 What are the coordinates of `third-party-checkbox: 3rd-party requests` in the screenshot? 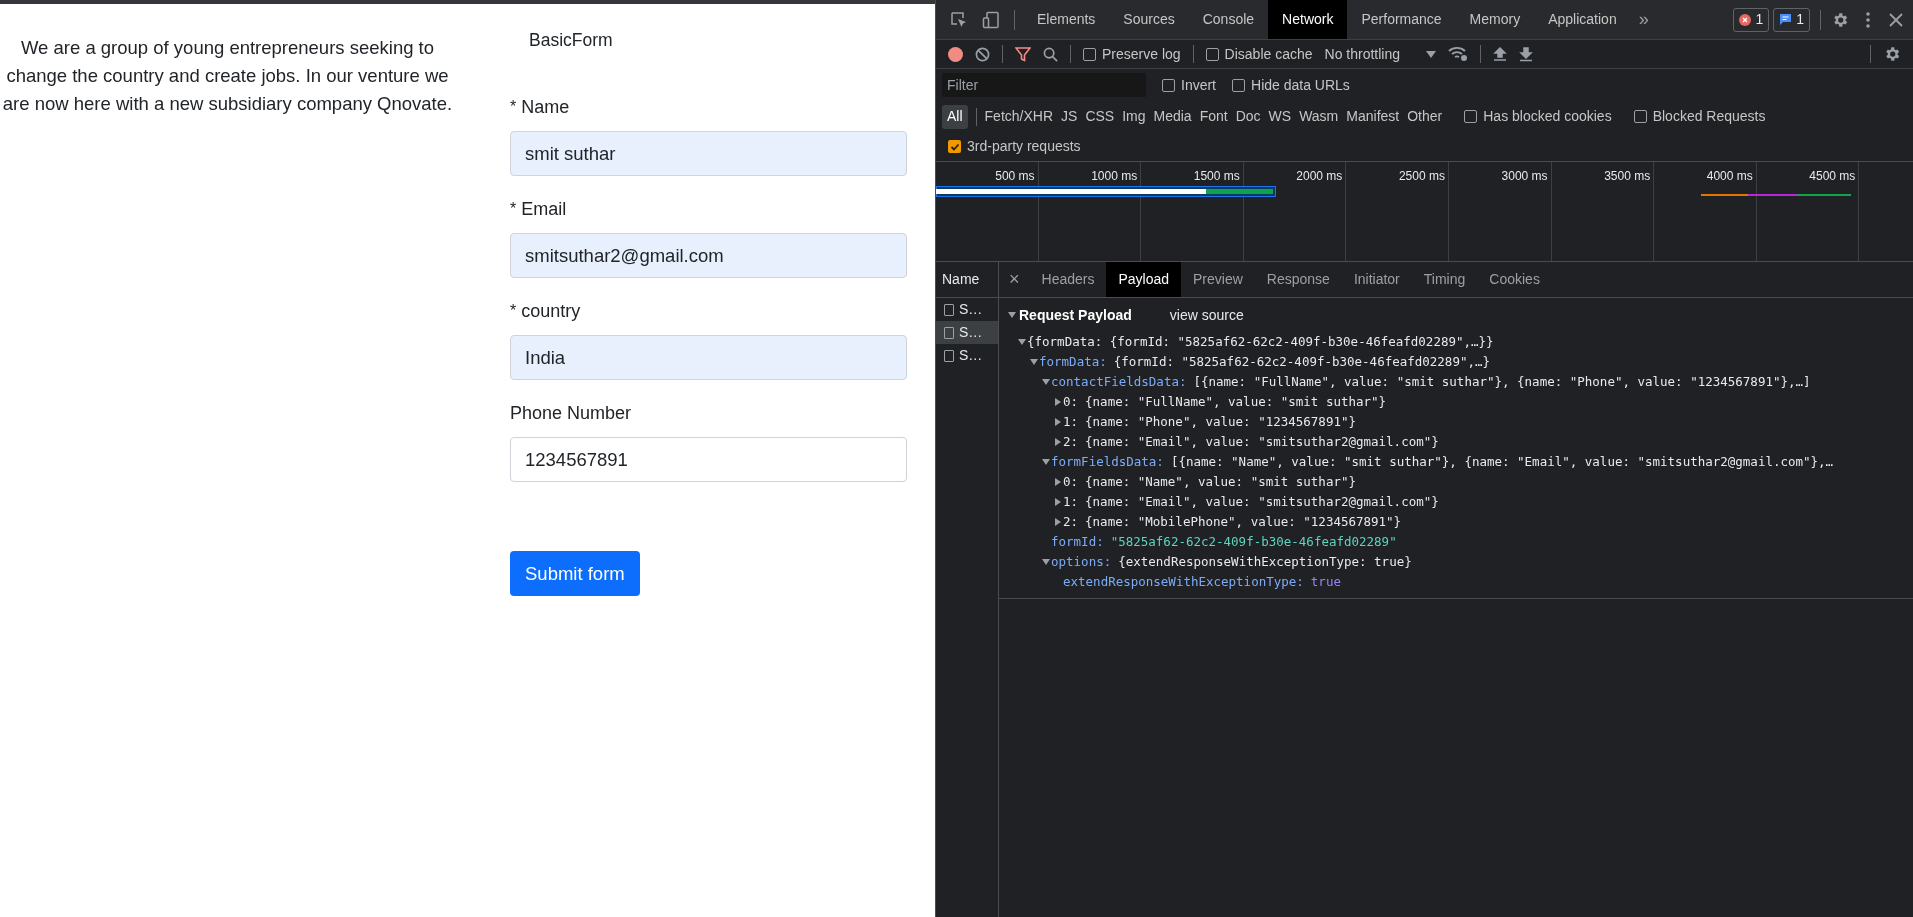 It's located at (1014, 146).